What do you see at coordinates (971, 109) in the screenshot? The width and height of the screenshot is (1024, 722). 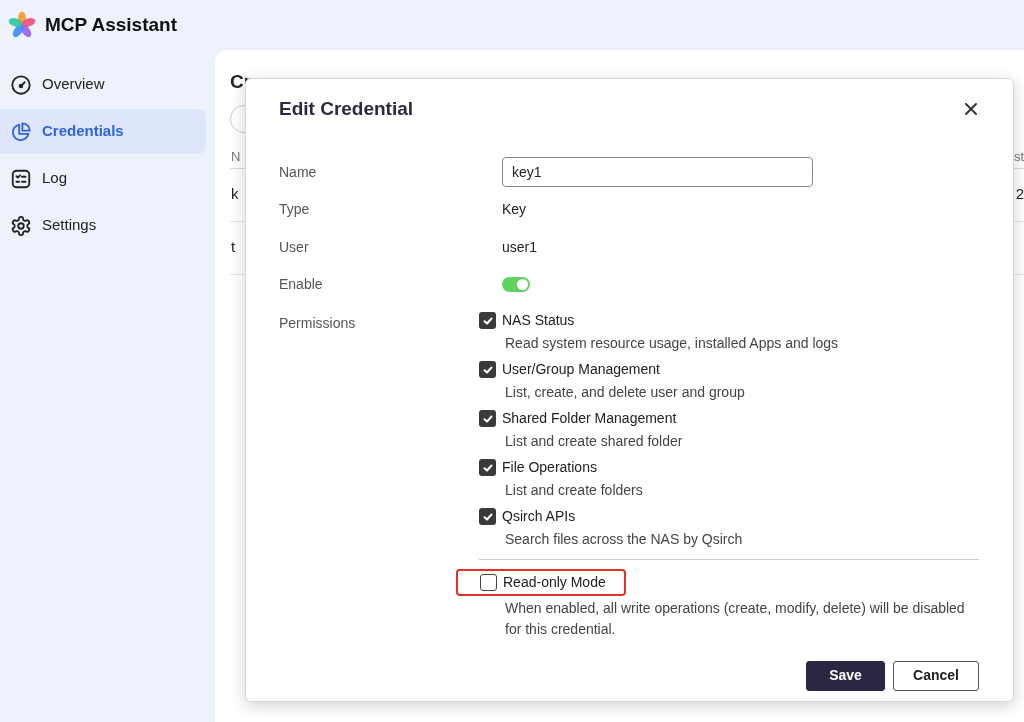 I see `close-icon` at bounding box center [971, 109].